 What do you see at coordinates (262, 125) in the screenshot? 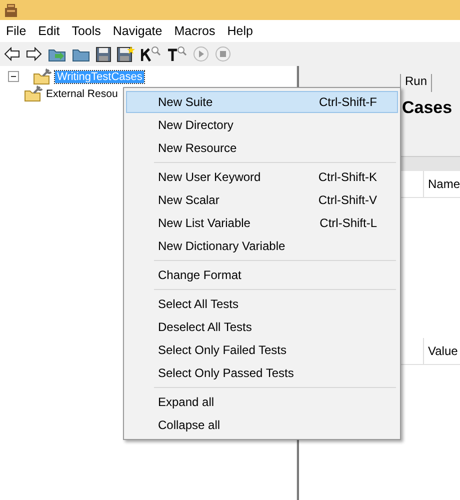
I see `menu-option: New Directory` at bounding box center [262, 125].